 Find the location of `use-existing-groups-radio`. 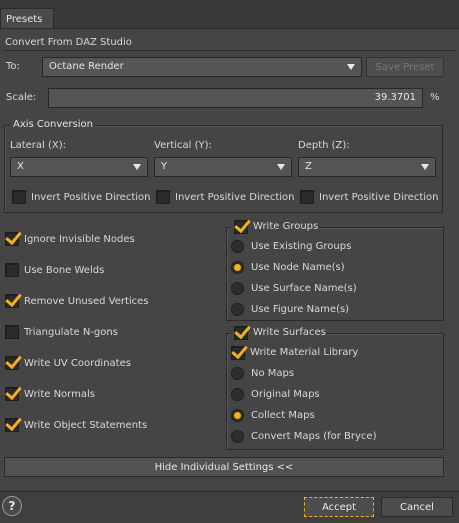

use-existing-groups-radio is located at coordinates (237, 246).